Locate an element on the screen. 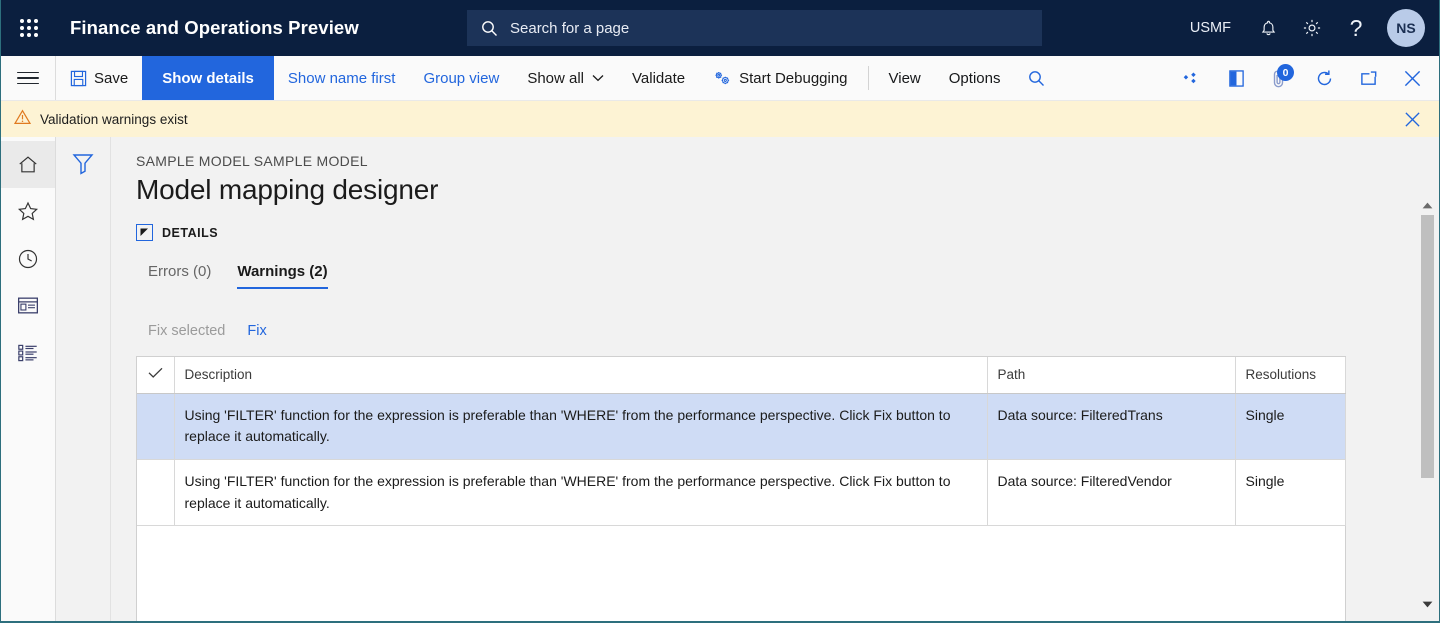  workspace-icon is located at coordinates (28, 305).